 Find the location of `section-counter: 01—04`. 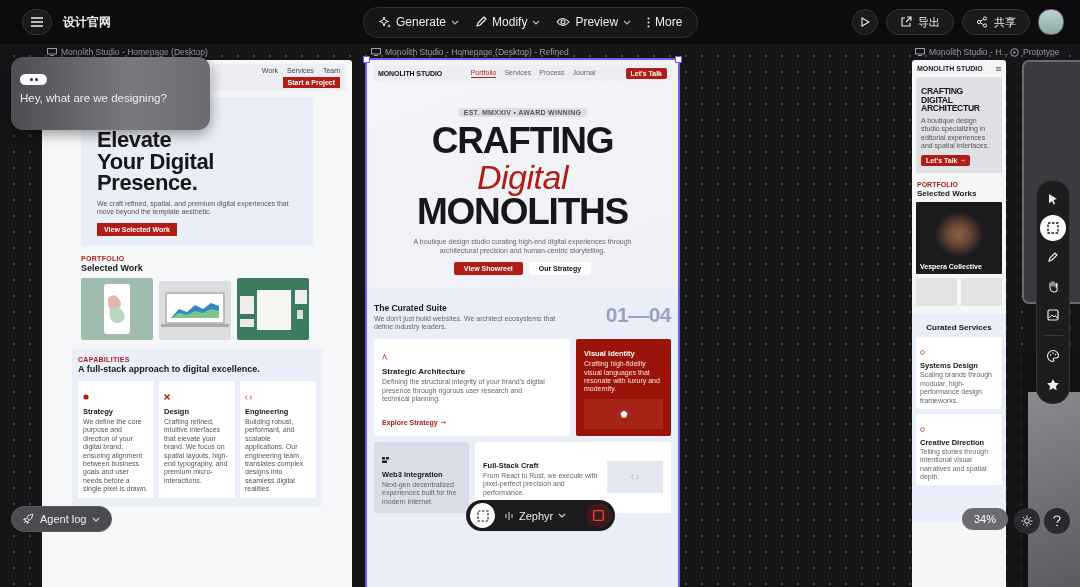

section-counter: 01—04 is located at coordinates (638, 314).